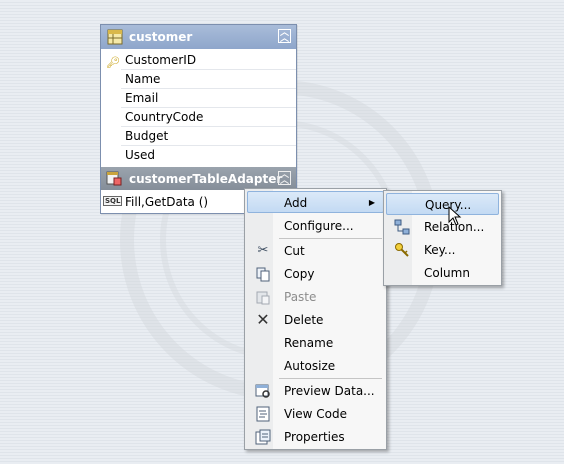 The width and height of the screenshot is (564, 464). I want to click on submenu-item-column: Column, so click(442, 273).